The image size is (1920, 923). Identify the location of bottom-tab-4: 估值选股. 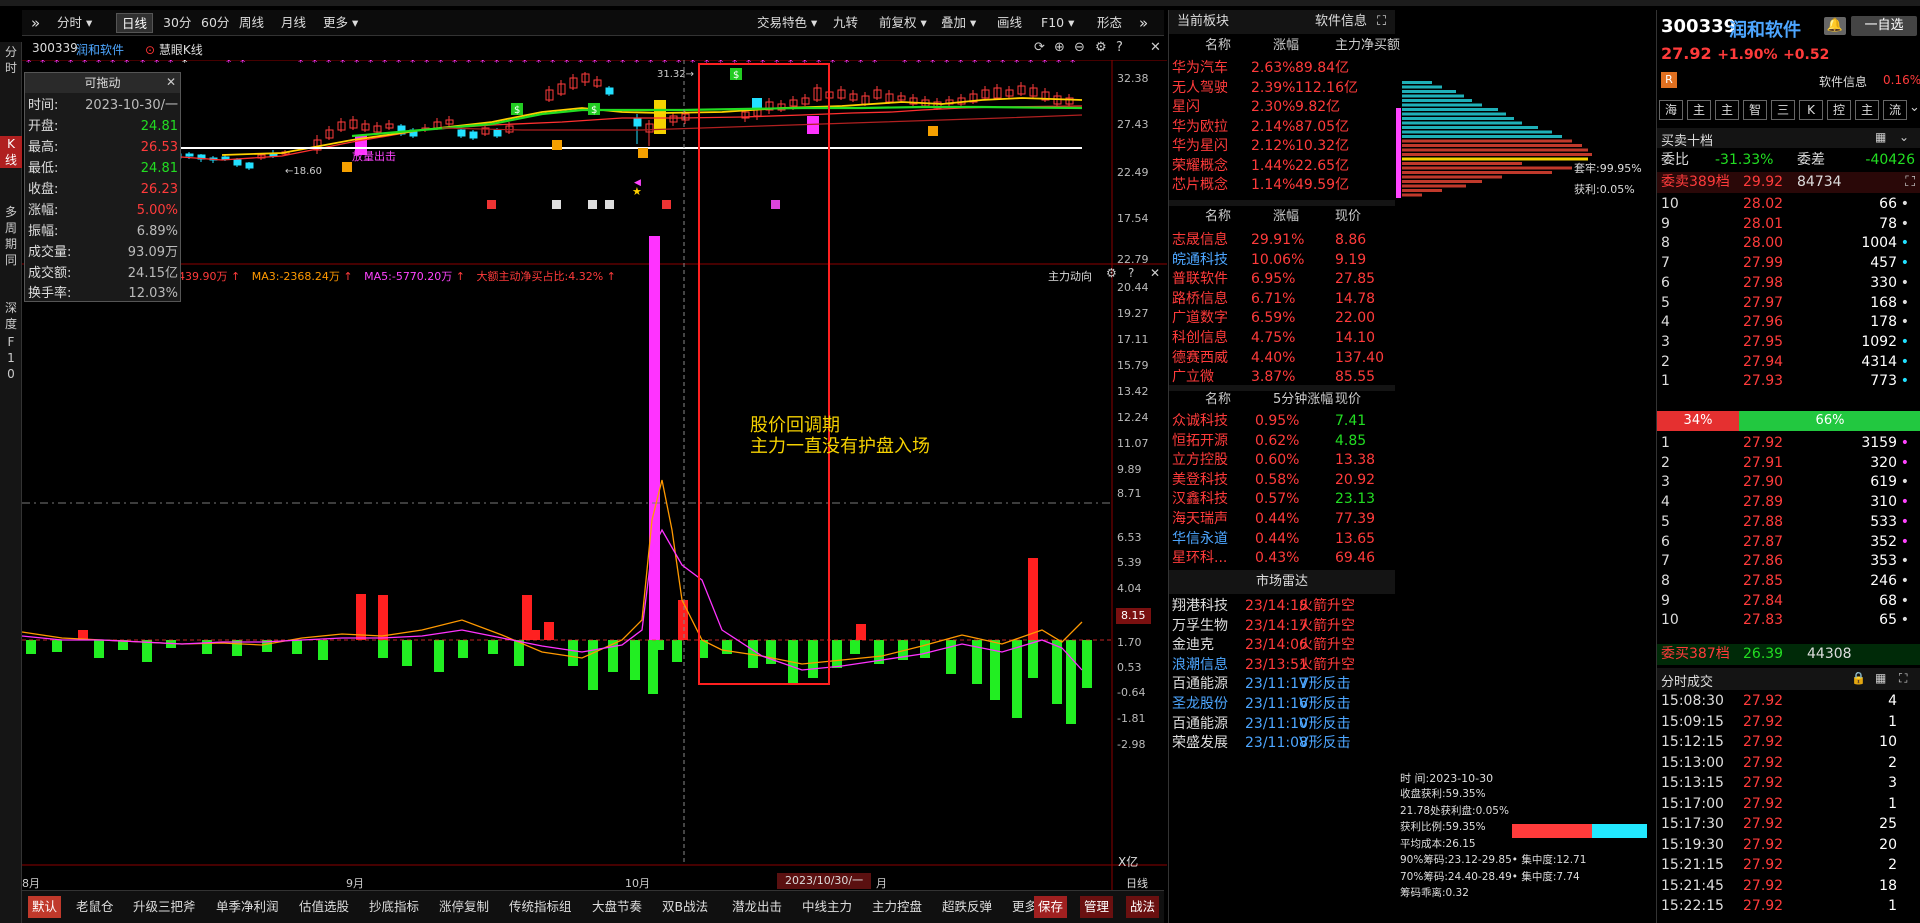
(324, 907).